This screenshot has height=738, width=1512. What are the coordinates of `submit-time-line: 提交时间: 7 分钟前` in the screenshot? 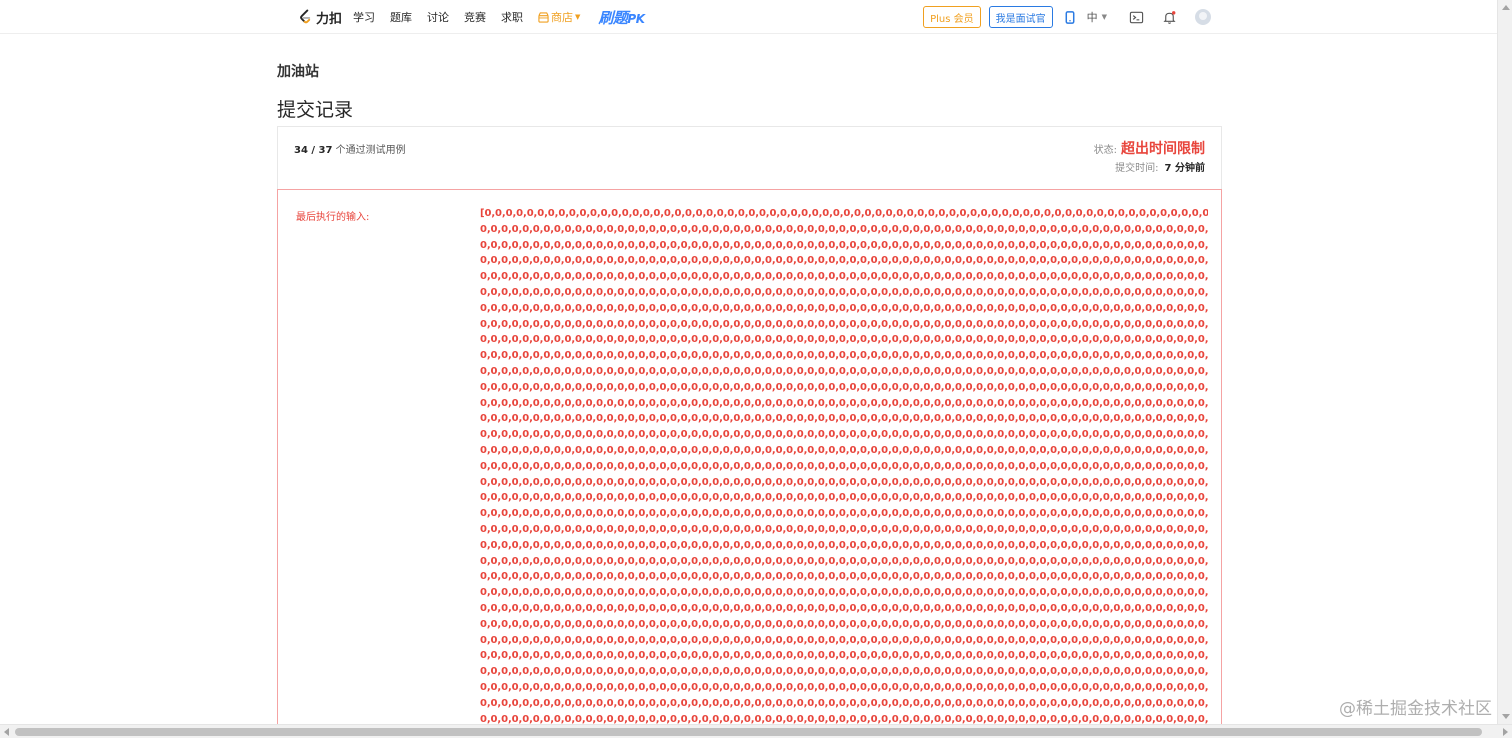 It's located at (1160, 166).